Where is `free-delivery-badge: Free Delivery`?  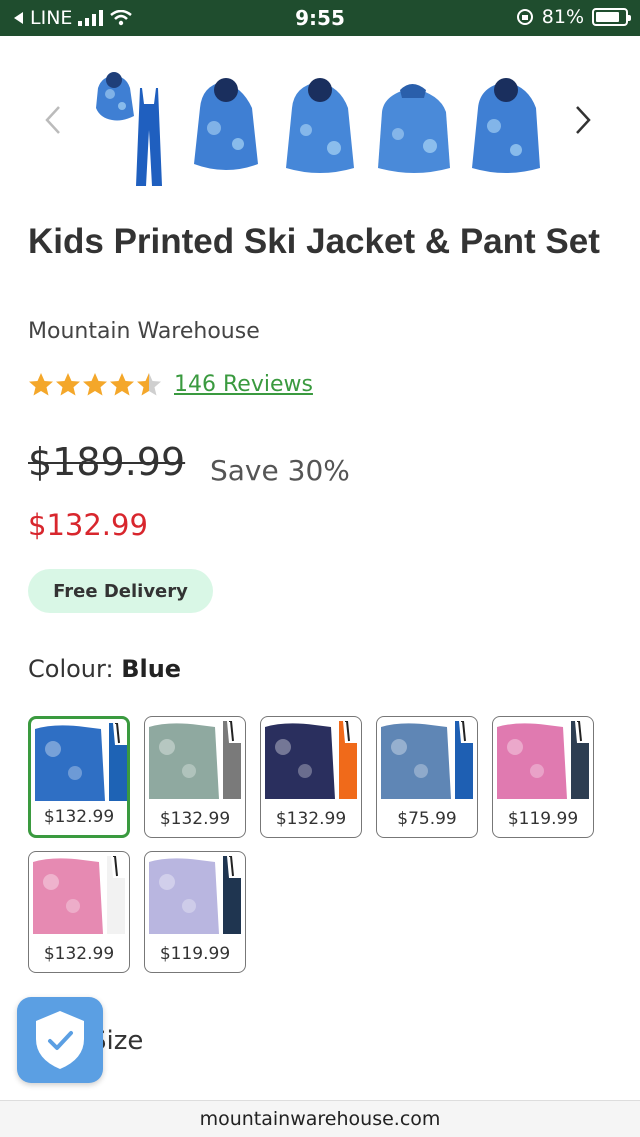 free-delivery-badge: Free Delivery is located at coordinates (120, 591).